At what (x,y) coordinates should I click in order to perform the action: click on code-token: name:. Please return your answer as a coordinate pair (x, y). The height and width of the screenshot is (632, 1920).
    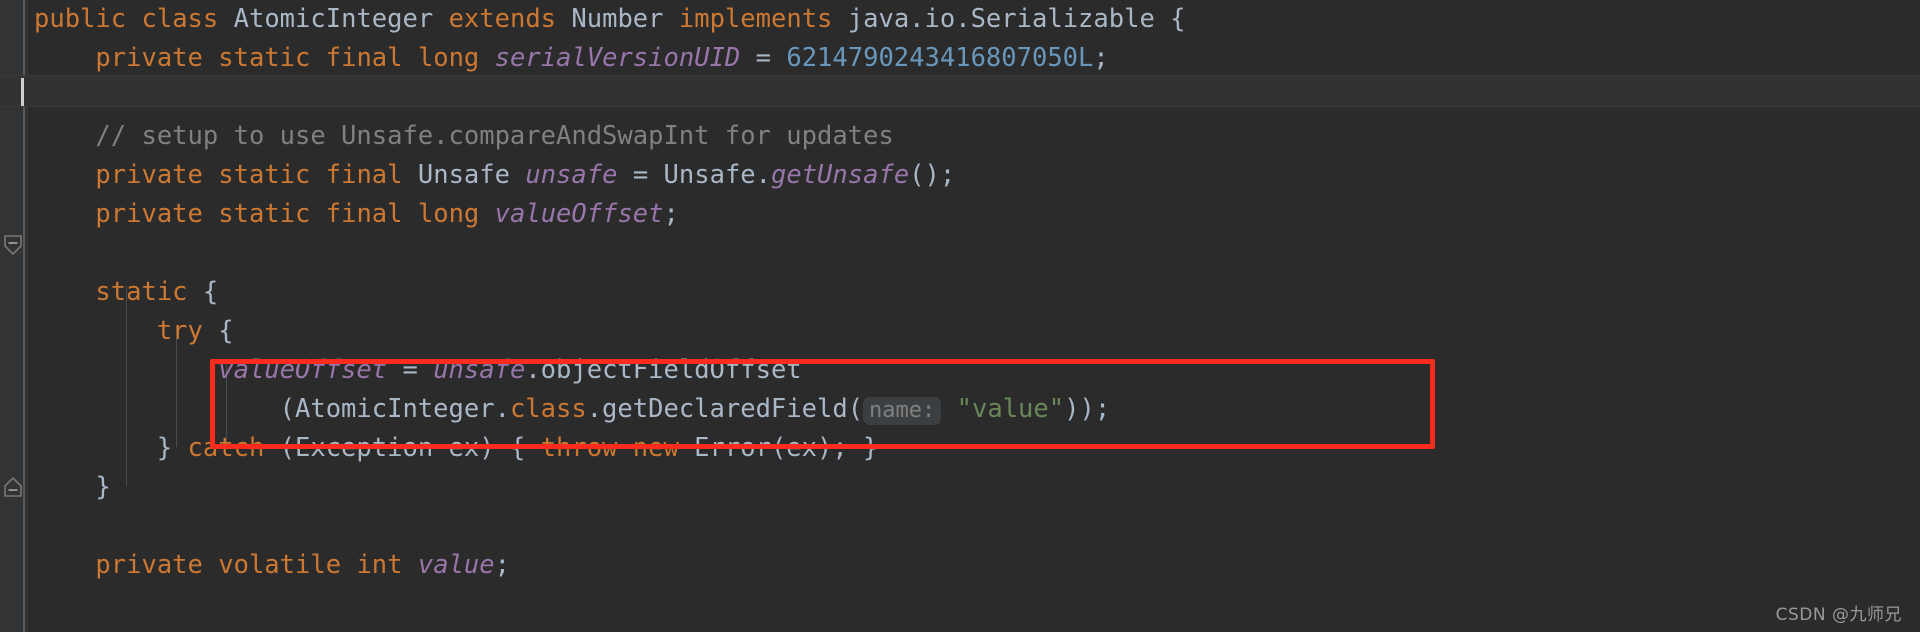
    Looking at the image, I should click on (902, 411).